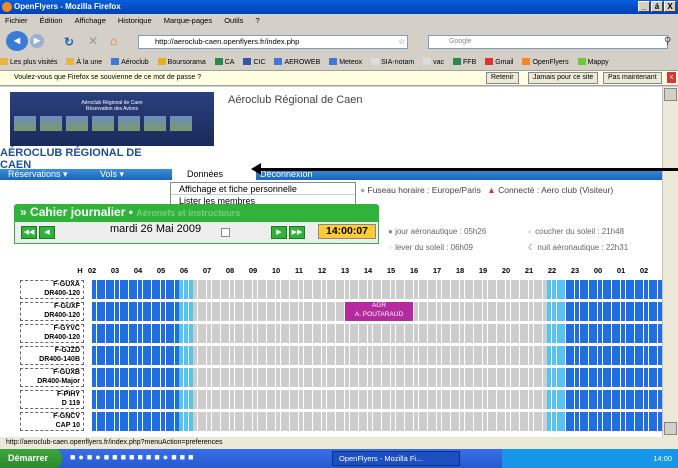 This screenshot has height=468, width=678. What do you see at coordinates (257, 20) in the screenshot?
I see `menu-help: ?` at bounding box center [257, 20].